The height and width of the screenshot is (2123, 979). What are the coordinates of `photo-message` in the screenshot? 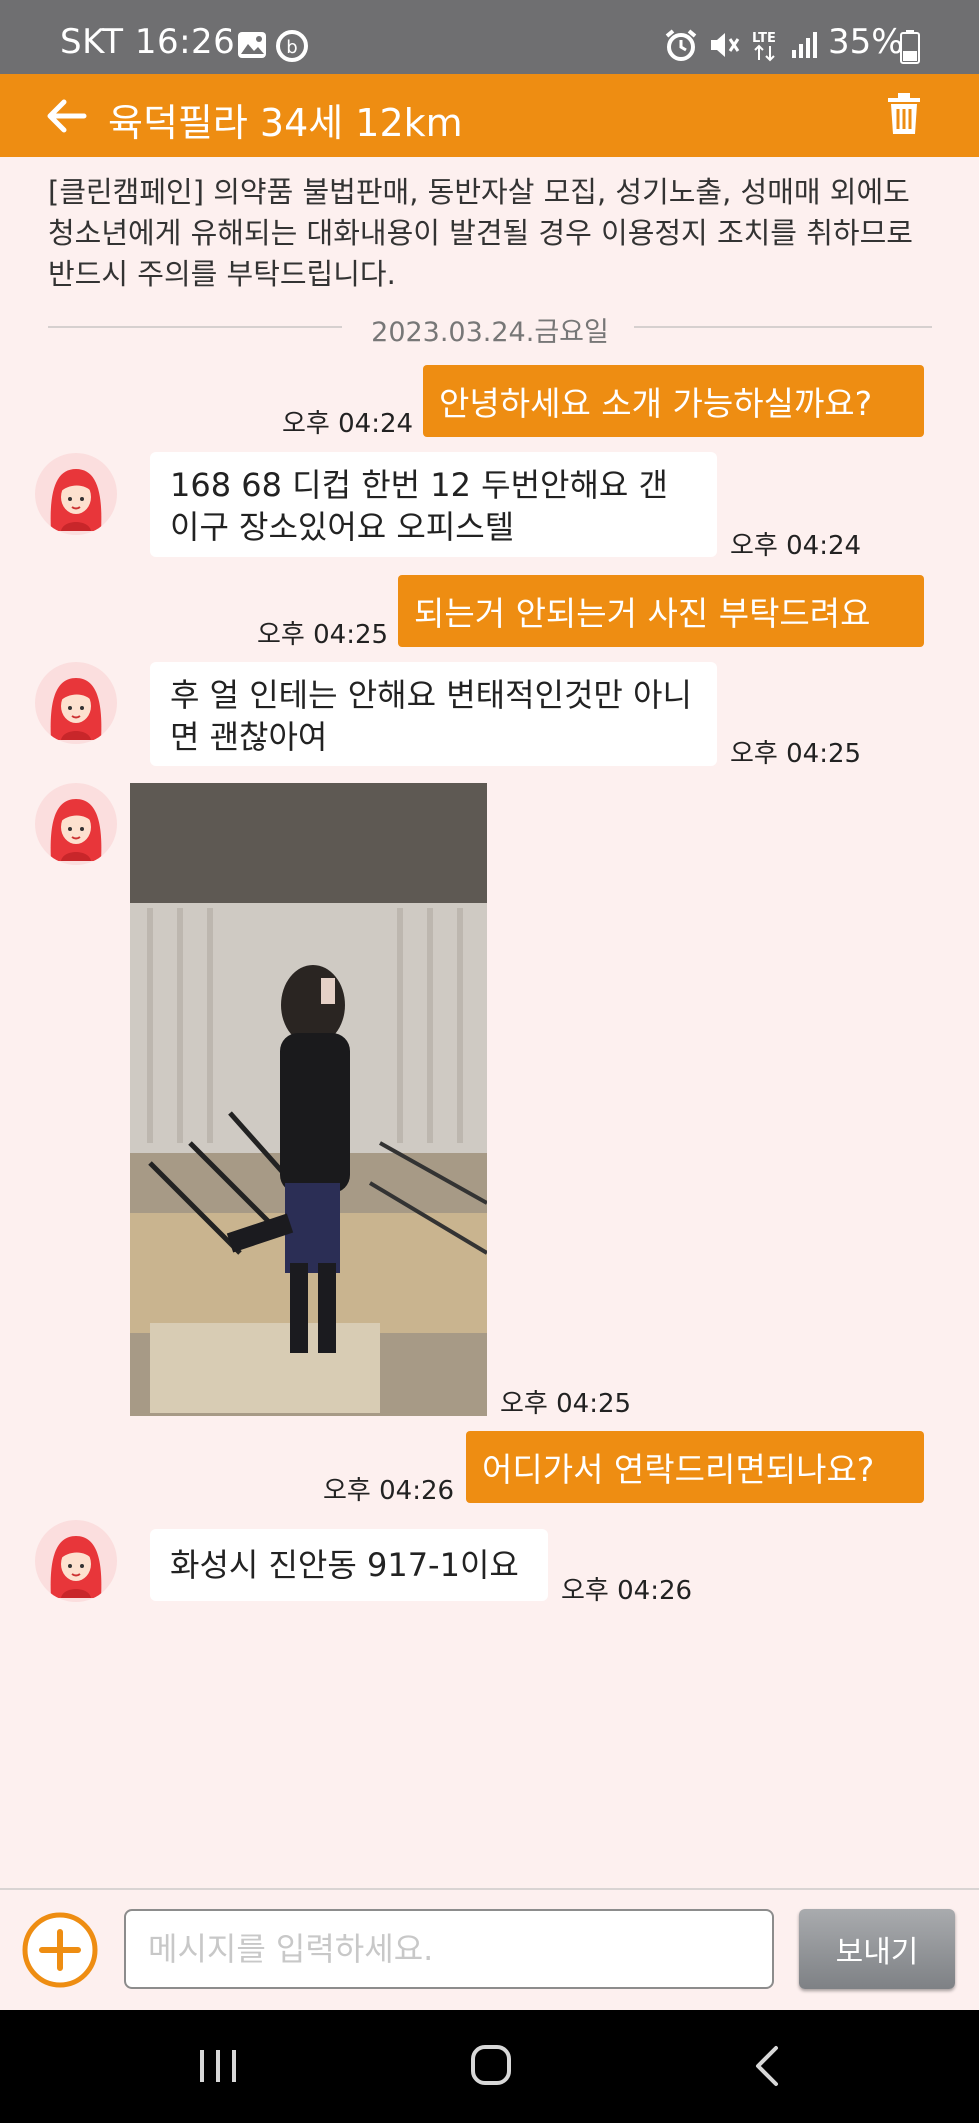 It's located at (308, 1099).